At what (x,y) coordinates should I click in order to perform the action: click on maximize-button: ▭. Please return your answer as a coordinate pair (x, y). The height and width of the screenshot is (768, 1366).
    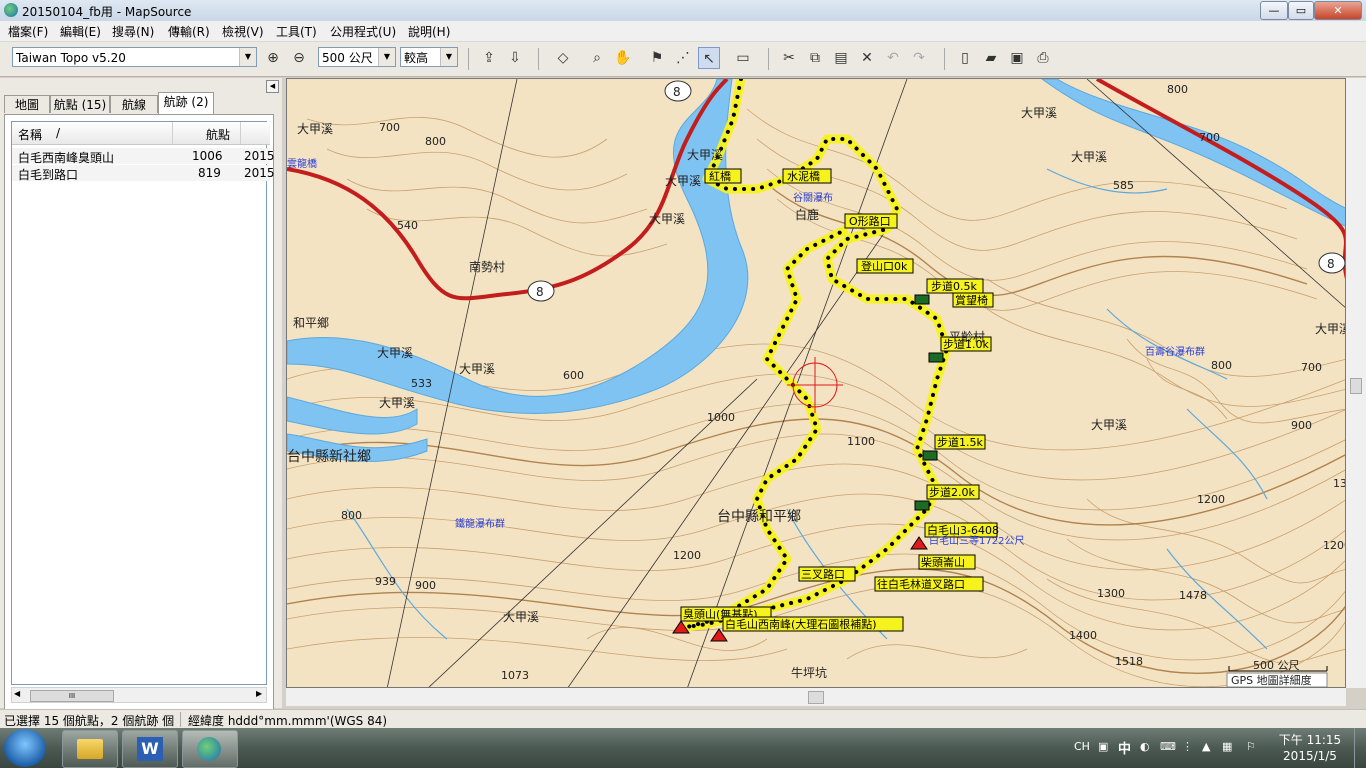
    Looking at the image, I should click on (1301, 10).